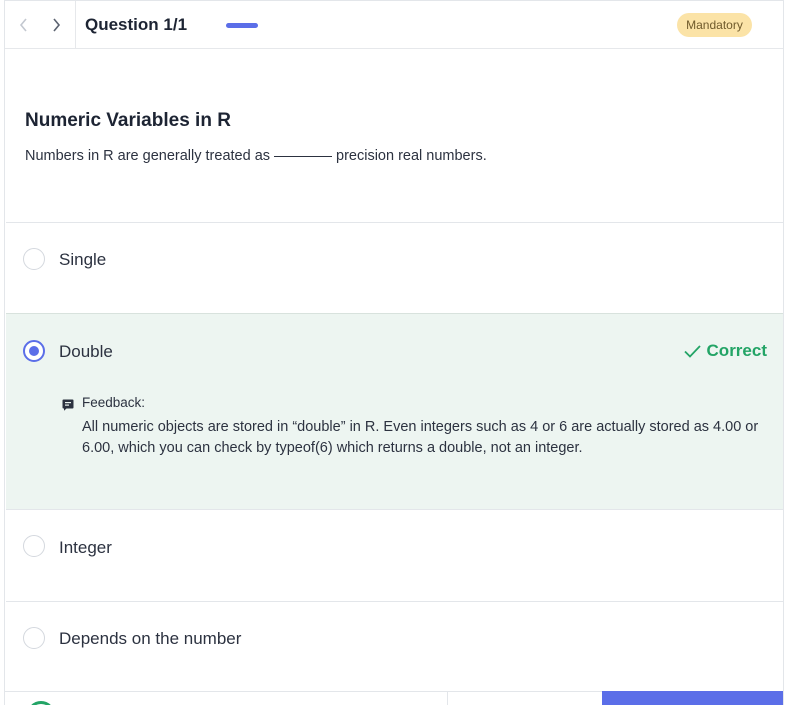 The height and width of the screenshot is (705, 790). Describe the element at coordinates (41, 703) in the screenshot. I see `footer-status-indicator` at that location.